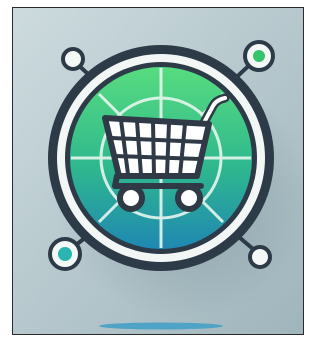 The width and height of the screenshot is (320, 346). I want to click on cart-wheel-left, so click(131, 198).